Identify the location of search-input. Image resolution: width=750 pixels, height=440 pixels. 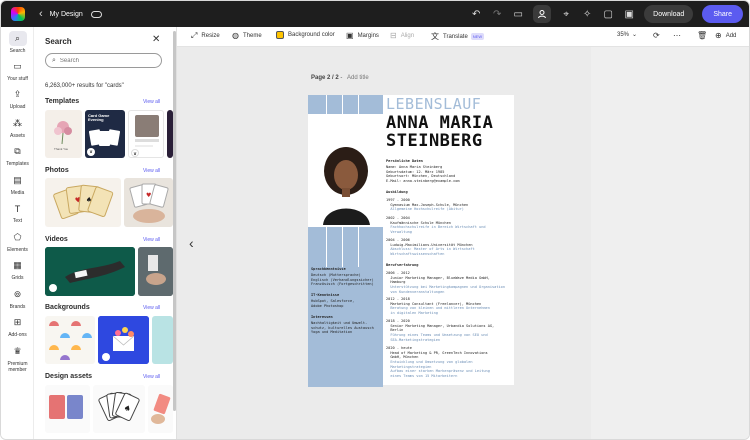
(104, 60).